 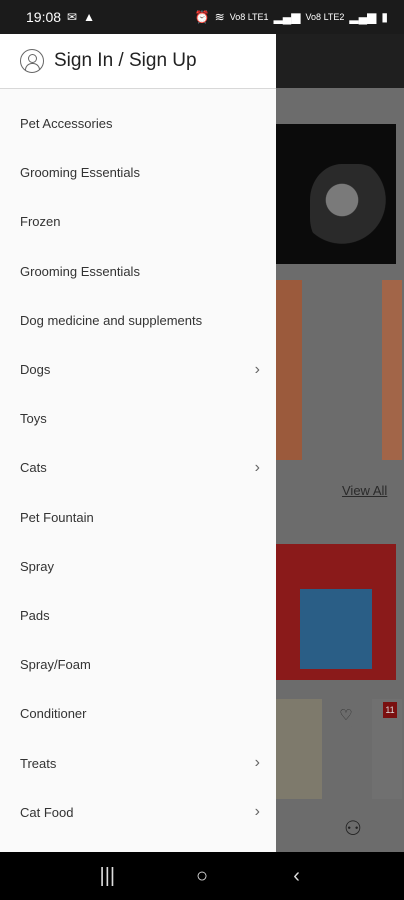 What do you see at coordinates (32, 61) in the screenshot?
I see `user-icon` at bounding box center [32, 61].